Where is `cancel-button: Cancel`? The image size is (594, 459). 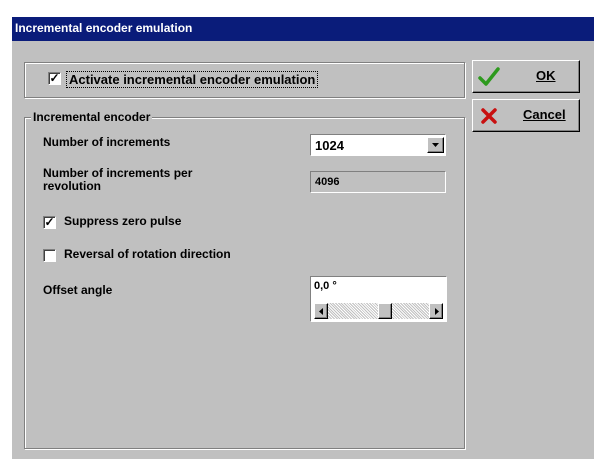 cancel-button: Cancel is located at coordinates (526, 115).